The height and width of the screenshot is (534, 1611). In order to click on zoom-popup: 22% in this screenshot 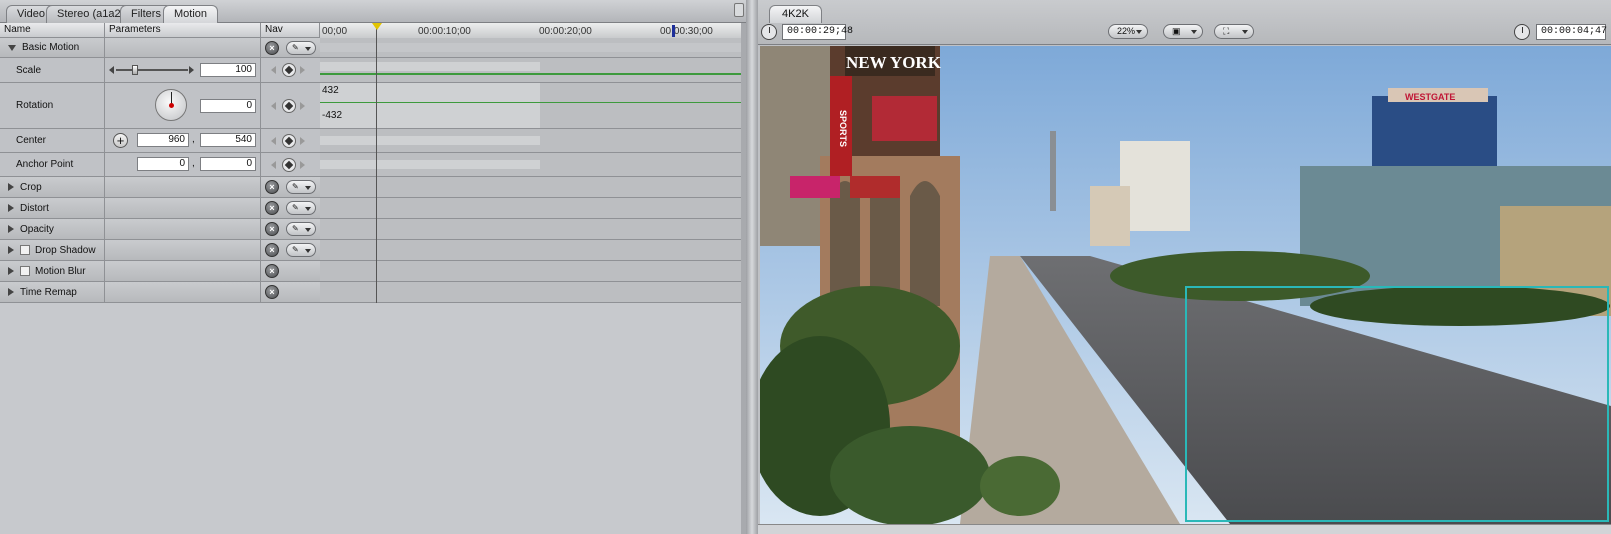, I will do `click(1128, 31)`.